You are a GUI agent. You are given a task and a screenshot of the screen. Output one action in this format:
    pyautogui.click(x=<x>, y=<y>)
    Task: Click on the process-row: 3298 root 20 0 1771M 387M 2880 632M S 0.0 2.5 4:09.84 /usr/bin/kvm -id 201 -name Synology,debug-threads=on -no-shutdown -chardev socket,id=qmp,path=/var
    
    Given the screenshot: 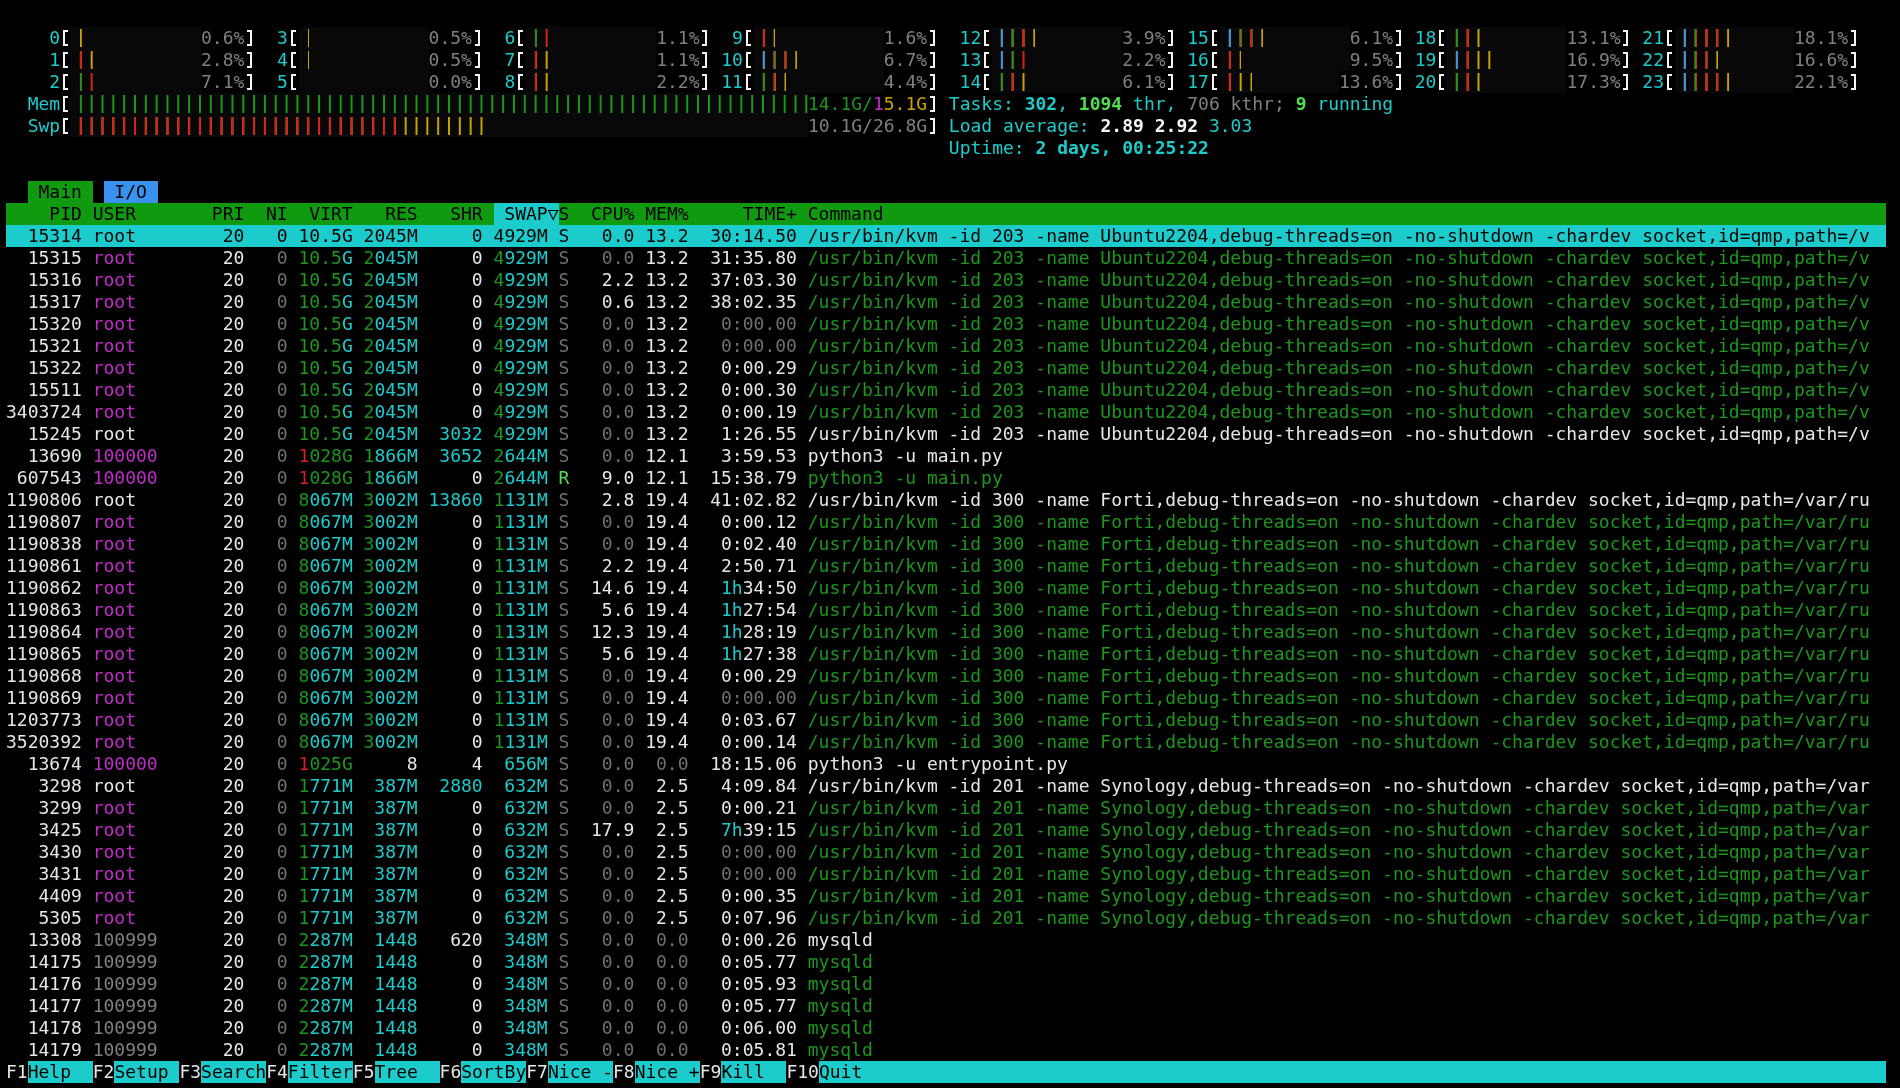 What is the action you would take?
    pyautogui.click(x=946, y=786)
    